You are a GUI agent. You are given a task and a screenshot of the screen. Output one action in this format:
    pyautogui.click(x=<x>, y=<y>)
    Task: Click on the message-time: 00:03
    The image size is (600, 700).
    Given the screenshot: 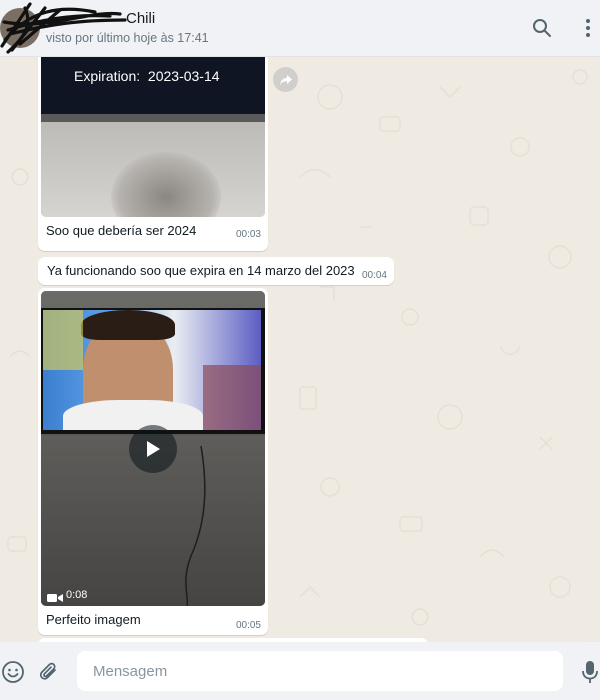 What is the action you would take?
    pyautogui.click(x=248, y=234)
    